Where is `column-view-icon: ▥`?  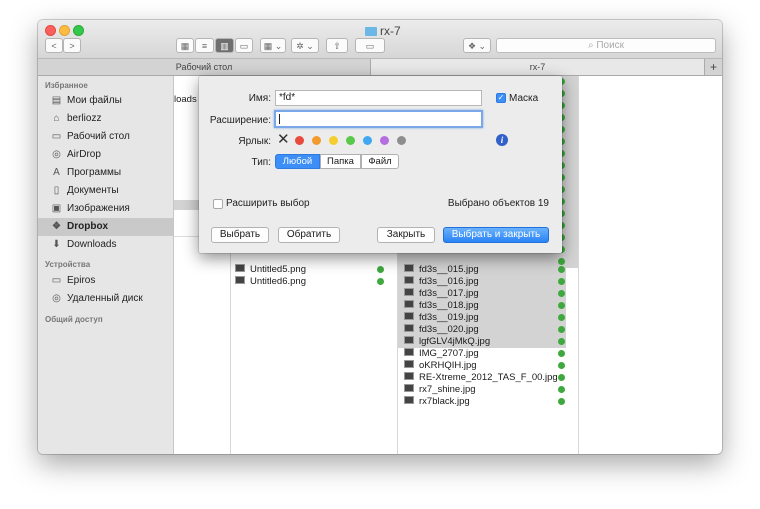
column-view-icon: ▥ is located at coordinates (224, 46).